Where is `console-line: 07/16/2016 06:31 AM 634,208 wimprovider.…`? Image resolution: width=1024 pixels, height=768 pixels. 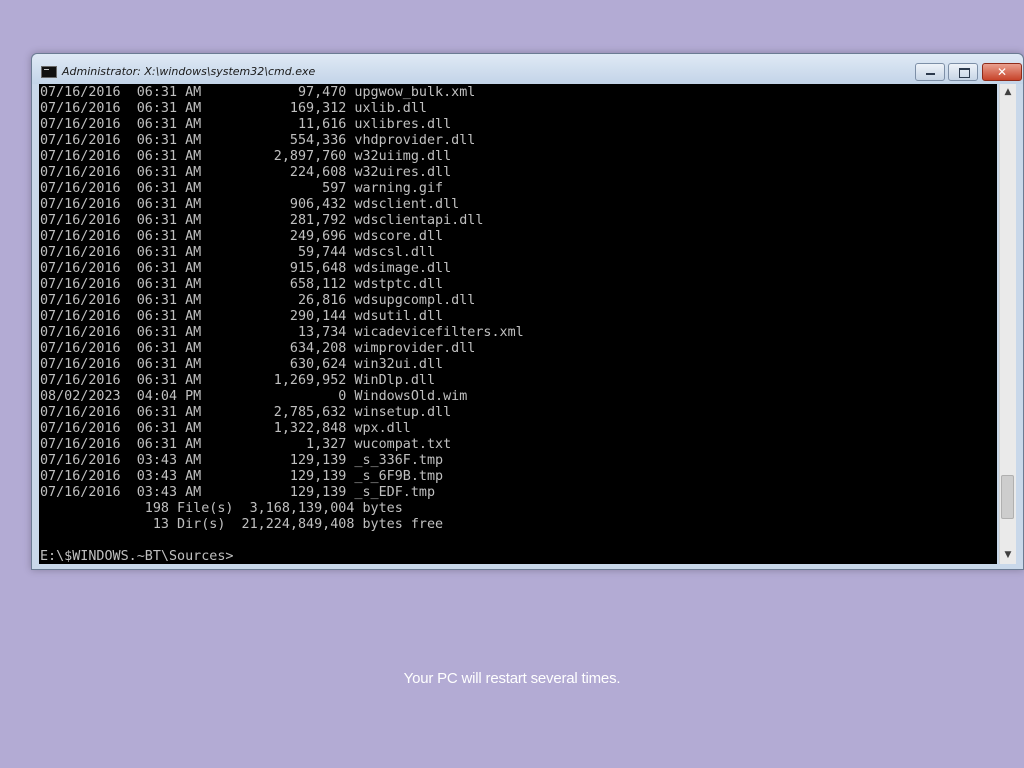
console-line: 07/16/2016 06:31 AM 634,208 wimprovider.… is located at coordinates (258, 348).